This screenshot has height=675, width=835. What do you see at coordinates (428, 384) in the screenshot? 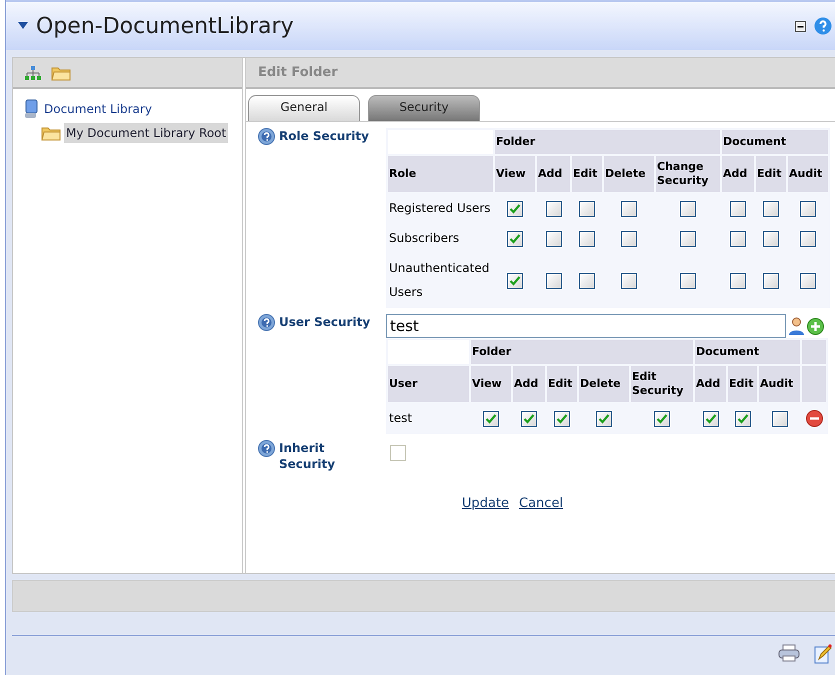
I see `column-header: User` at bounding box center [428, 384].